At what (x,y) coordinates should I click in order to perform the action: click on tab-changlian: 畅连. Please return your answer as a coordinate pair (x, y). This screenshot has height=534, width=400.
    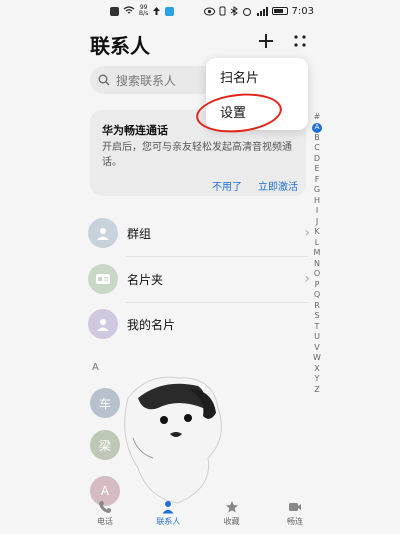
    Looking at the image, I should click on (295, 517).